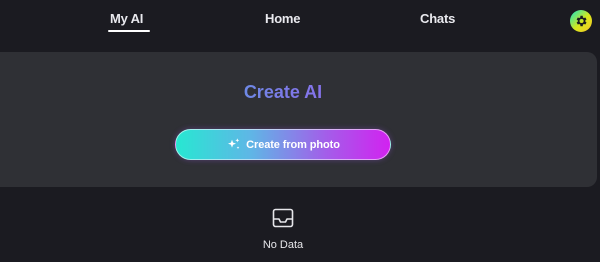  What do you see at coordinates (283, 18) in the screenshot?
I see `tab-home: Home` at bounding box center [283, 18].